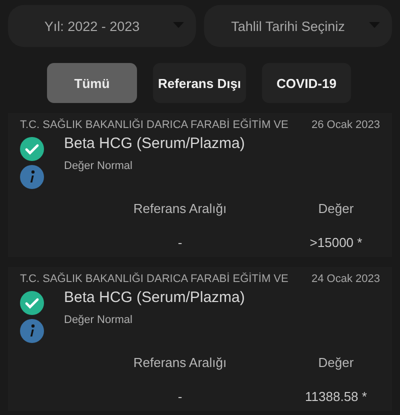 The image size is (400, 415). I want to click on filter-tab: Tümü, so click(92, 83).